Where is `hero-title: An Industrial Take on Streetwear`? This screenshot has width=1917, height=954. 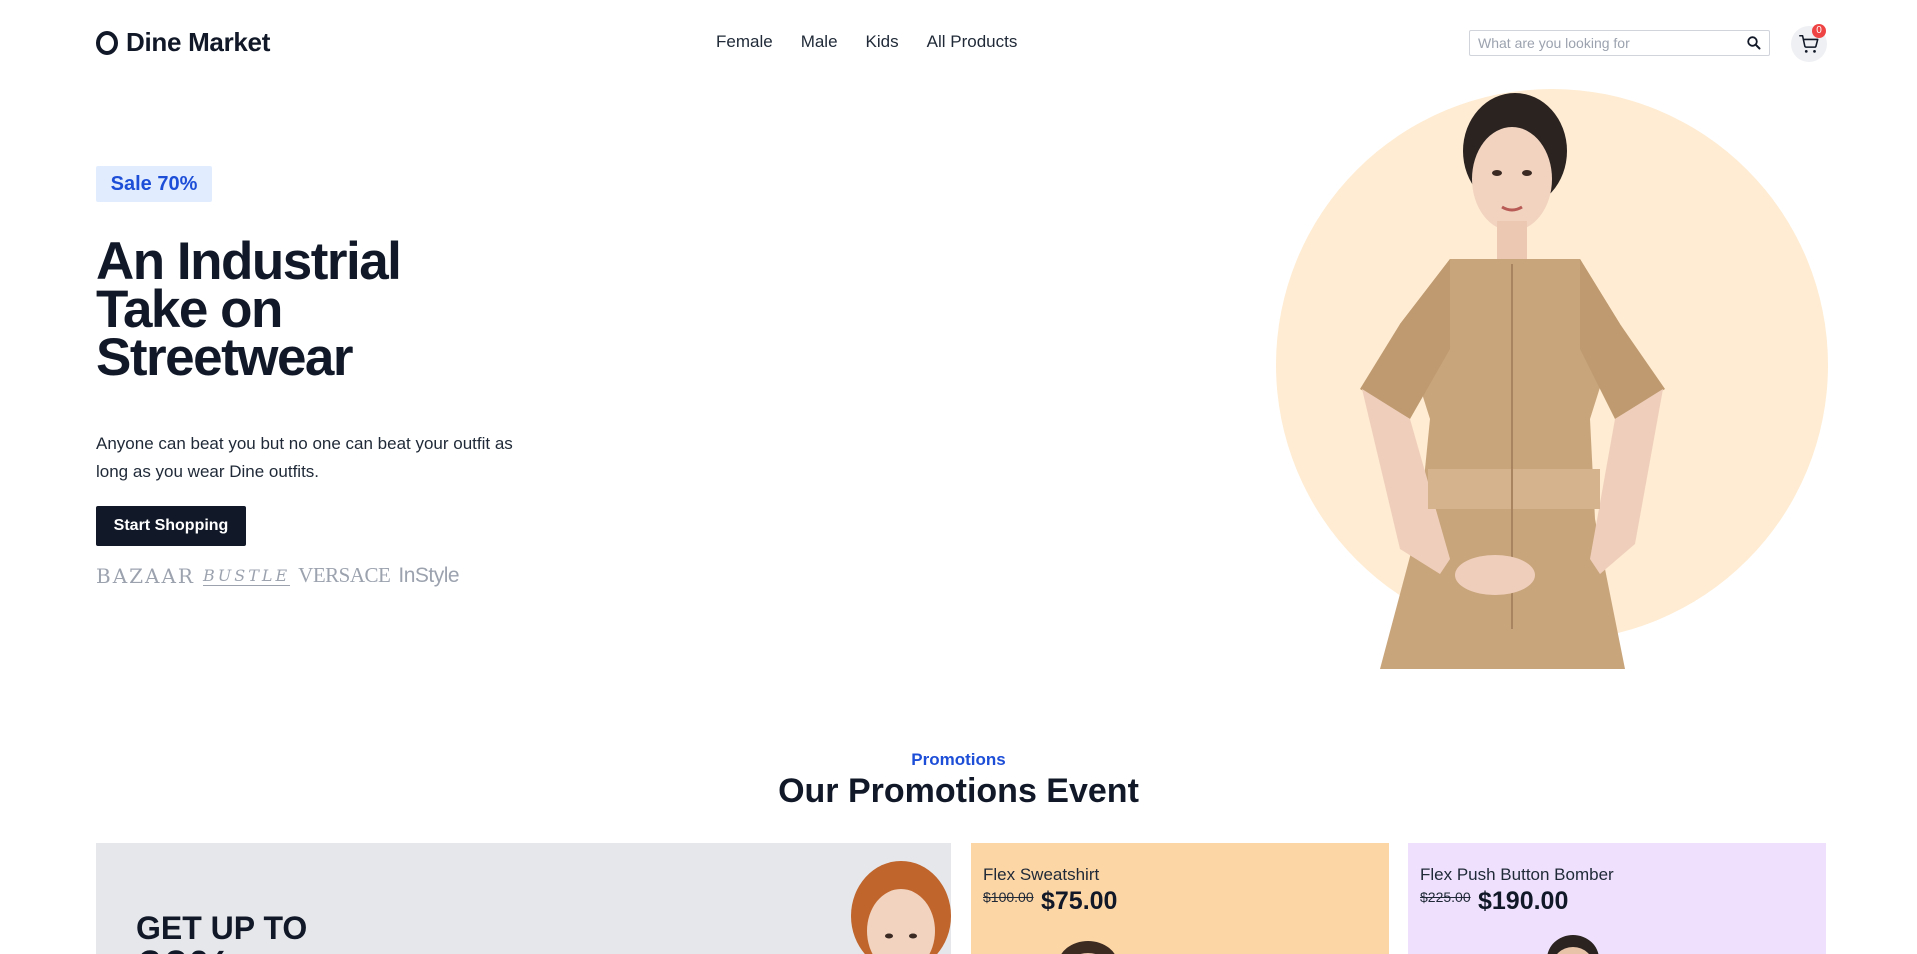
hero-title: An Industrial Take on Streetwear is located at coordinates (249, 309).